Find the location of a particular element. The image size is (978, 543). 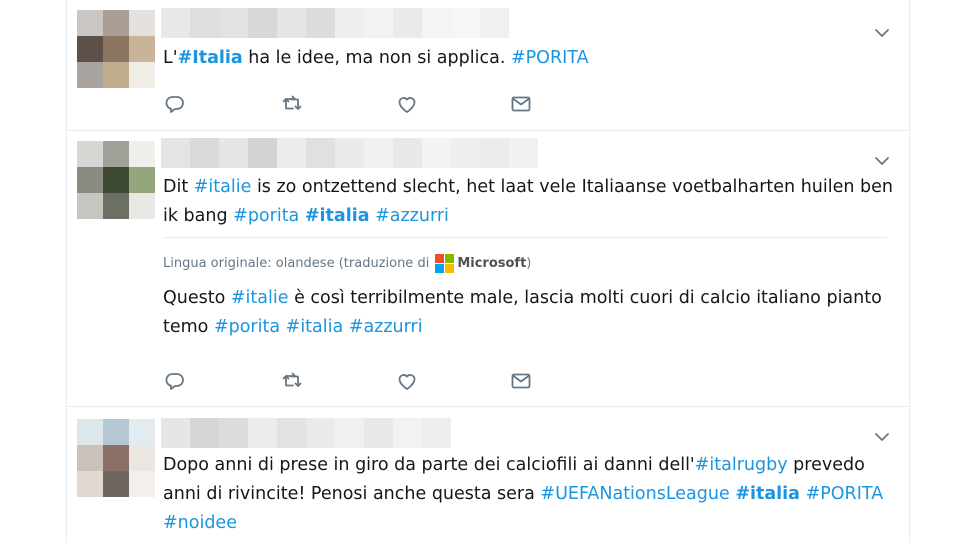

text-run: Questo is located at coordinates (197, 298).